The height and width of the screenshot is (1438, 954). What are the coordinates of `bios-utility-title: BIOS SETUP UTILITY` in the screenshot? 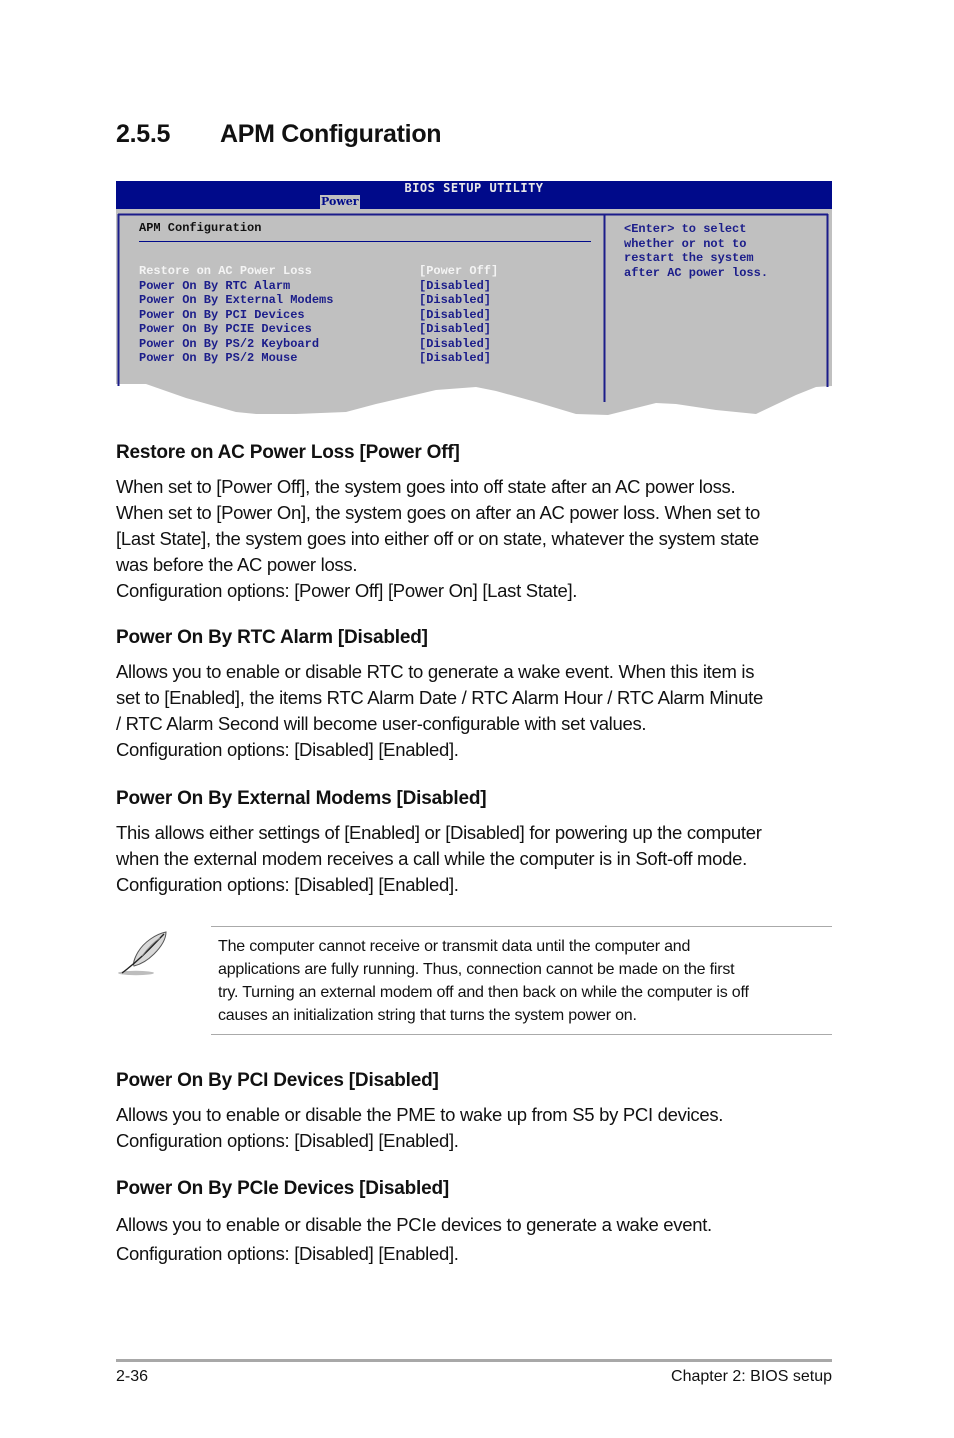 It's located at (474, 188).